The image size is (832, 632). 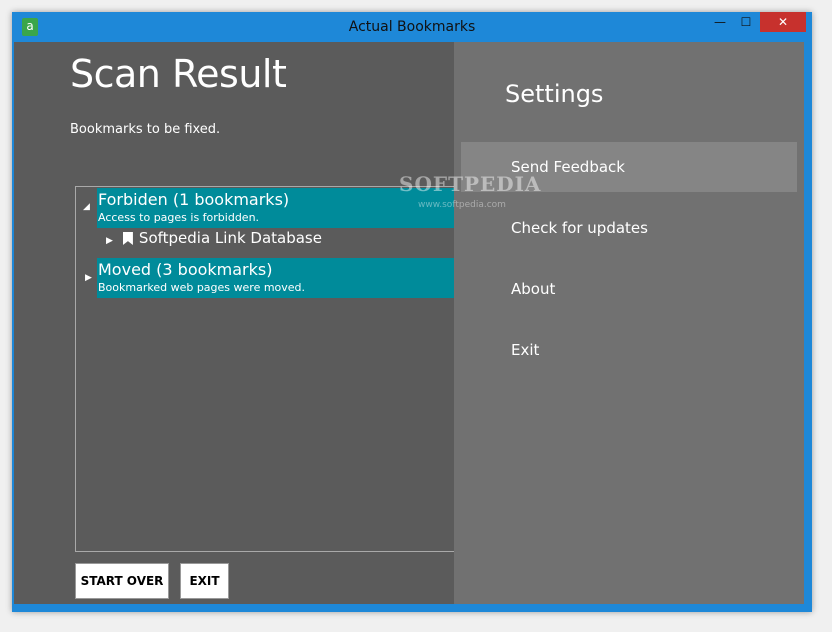 I want to click on maximize-button: ☐, so click(x=746, y=22).